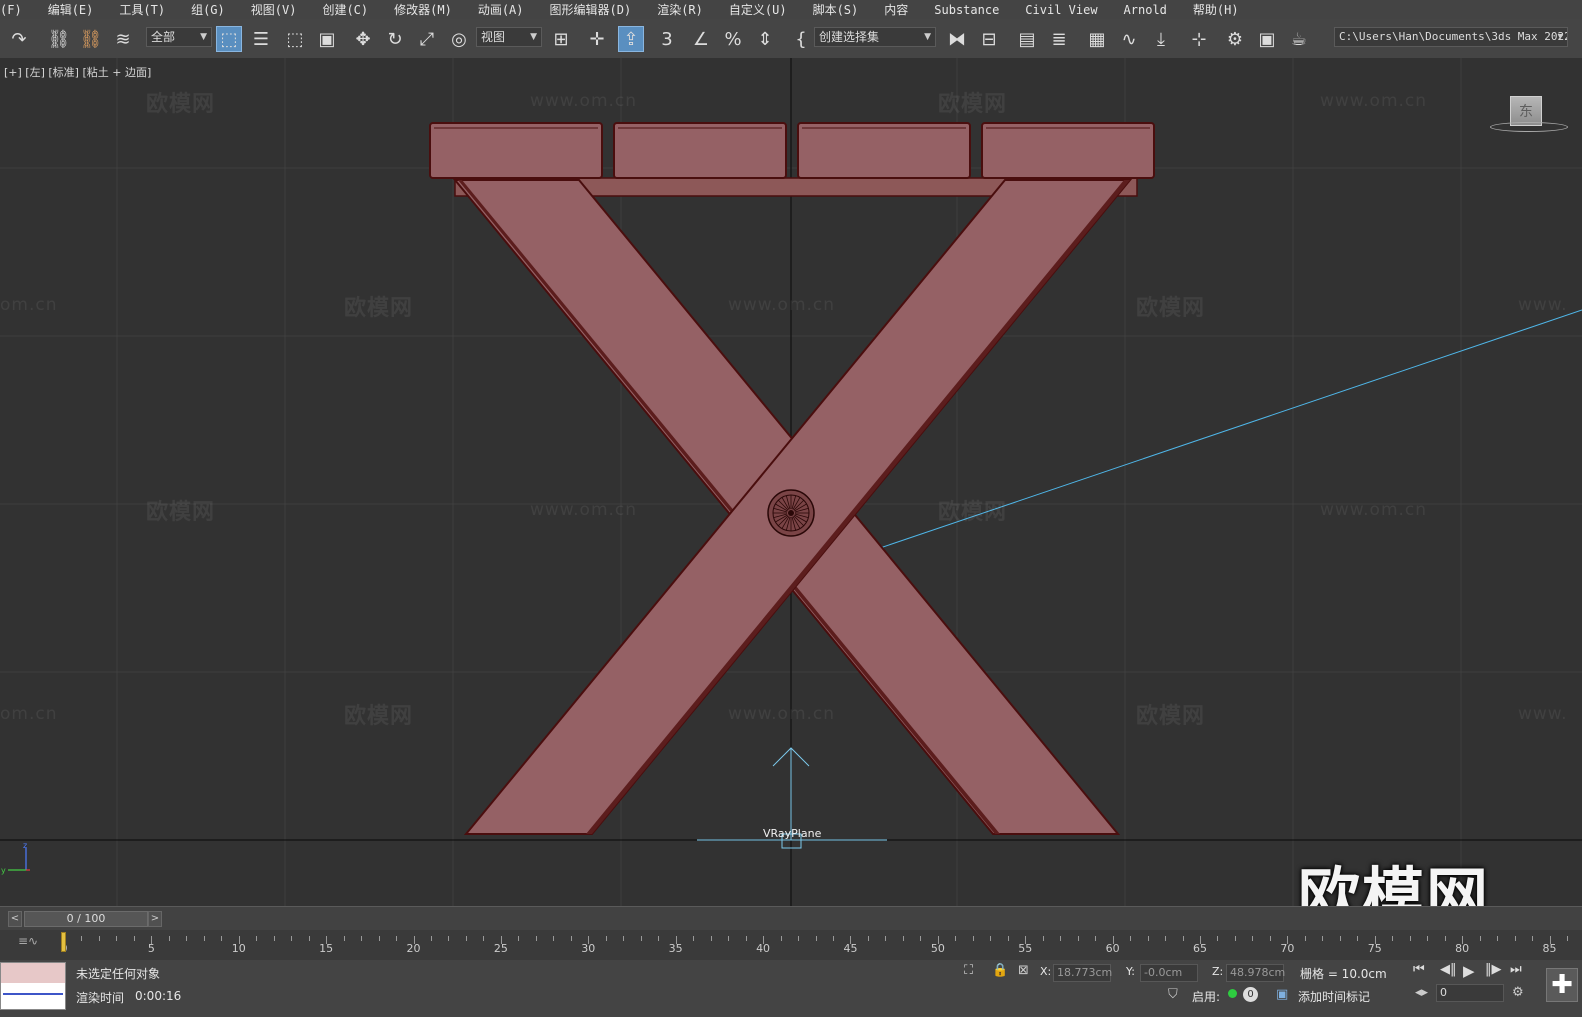 Image resolution: width=1582 pixels, height=1017 pixels. What do you see at coordinates (363, 39) in the screenshot?
I see `move-icon: ✥` at bounding box center [363, 39].